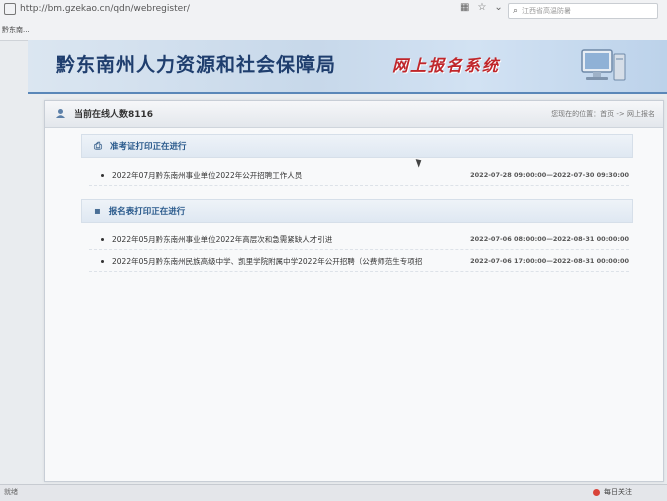 The width and height of the screenshot is (667, 501). I want to click on computer-icon, so click(603, 65).